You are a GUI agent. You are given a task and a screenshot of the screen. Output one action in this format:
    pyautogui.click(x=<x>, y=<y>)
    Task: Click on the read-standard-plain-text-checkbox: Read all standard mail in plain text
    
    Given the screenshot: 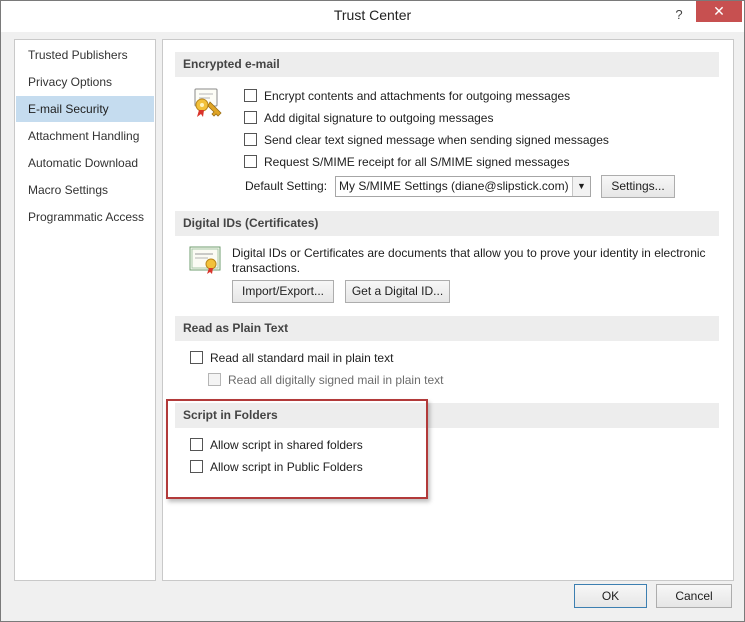 What is the action you would take?
    pyautogui.click(x=291, y=358)
    